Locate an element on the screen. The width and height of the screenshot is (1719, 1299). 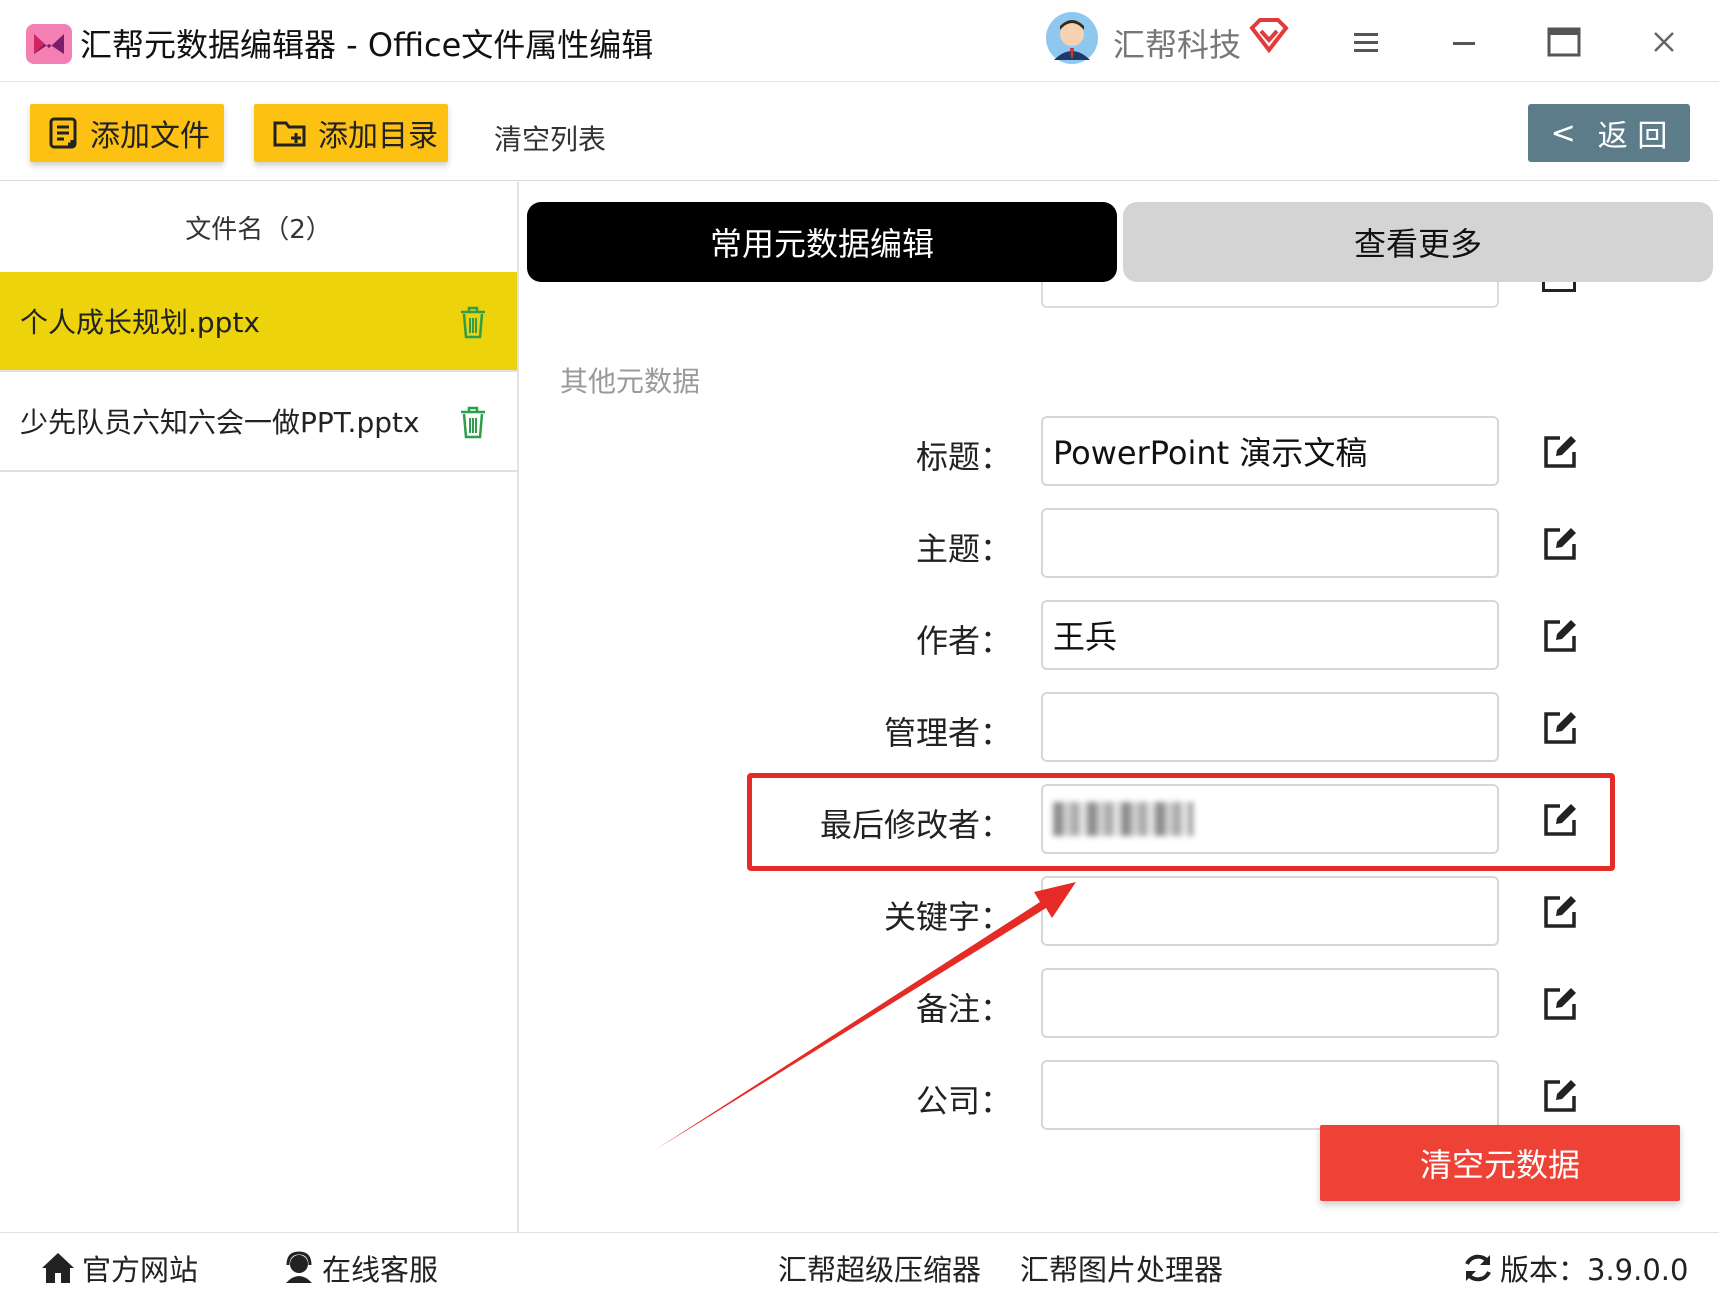
company-field is located at coordinates (1270, 1095).